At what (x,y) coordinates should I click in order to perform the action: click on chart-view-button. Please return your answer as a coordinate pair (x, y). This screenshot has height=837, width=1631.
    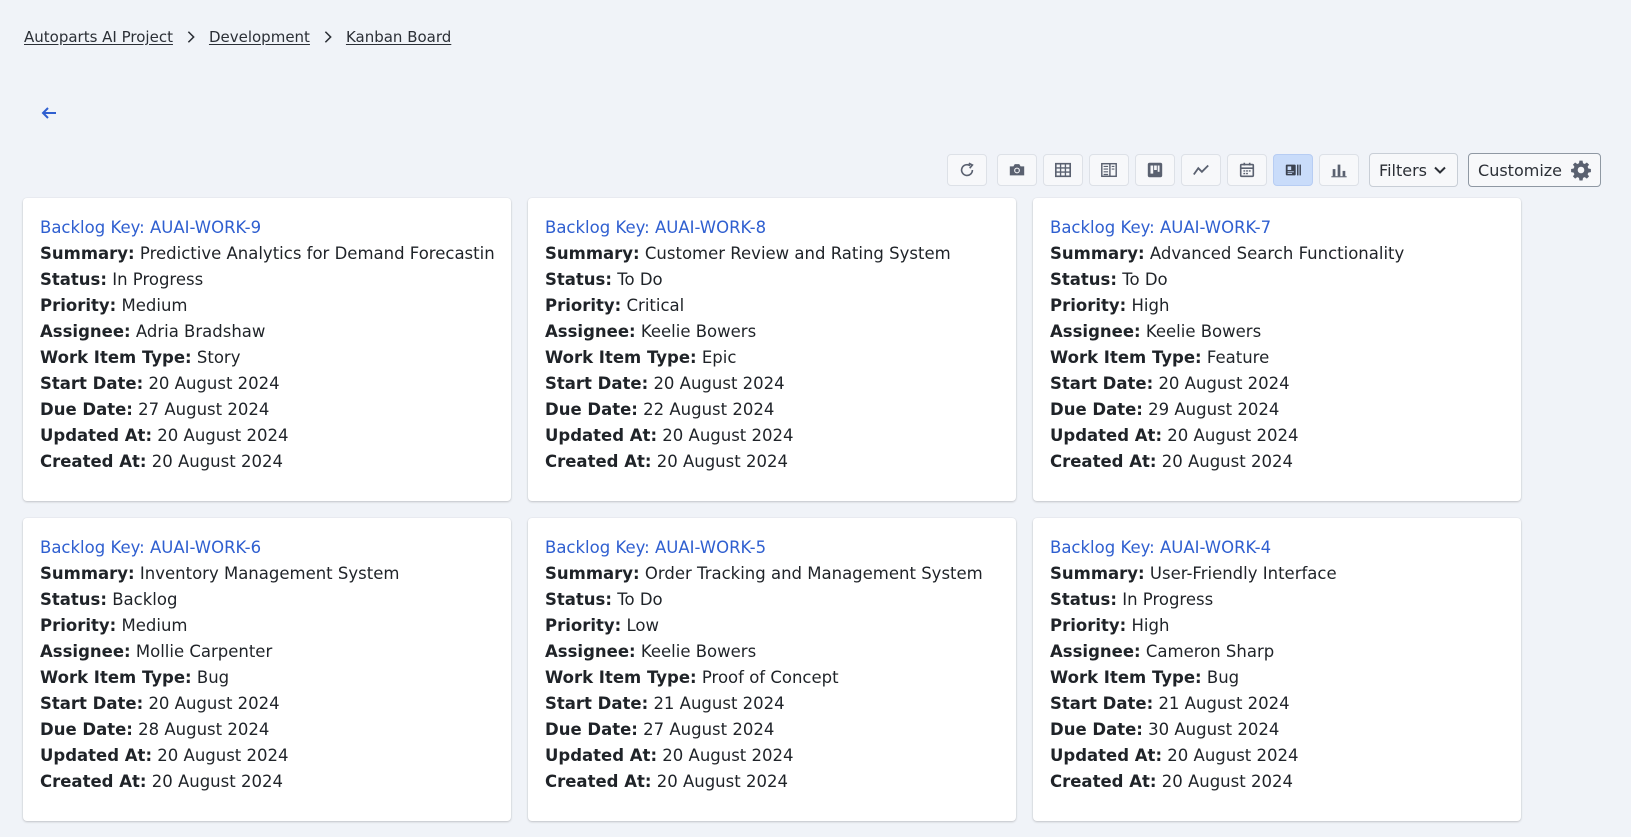
    Looking at the image, I should click on (1339, 170).